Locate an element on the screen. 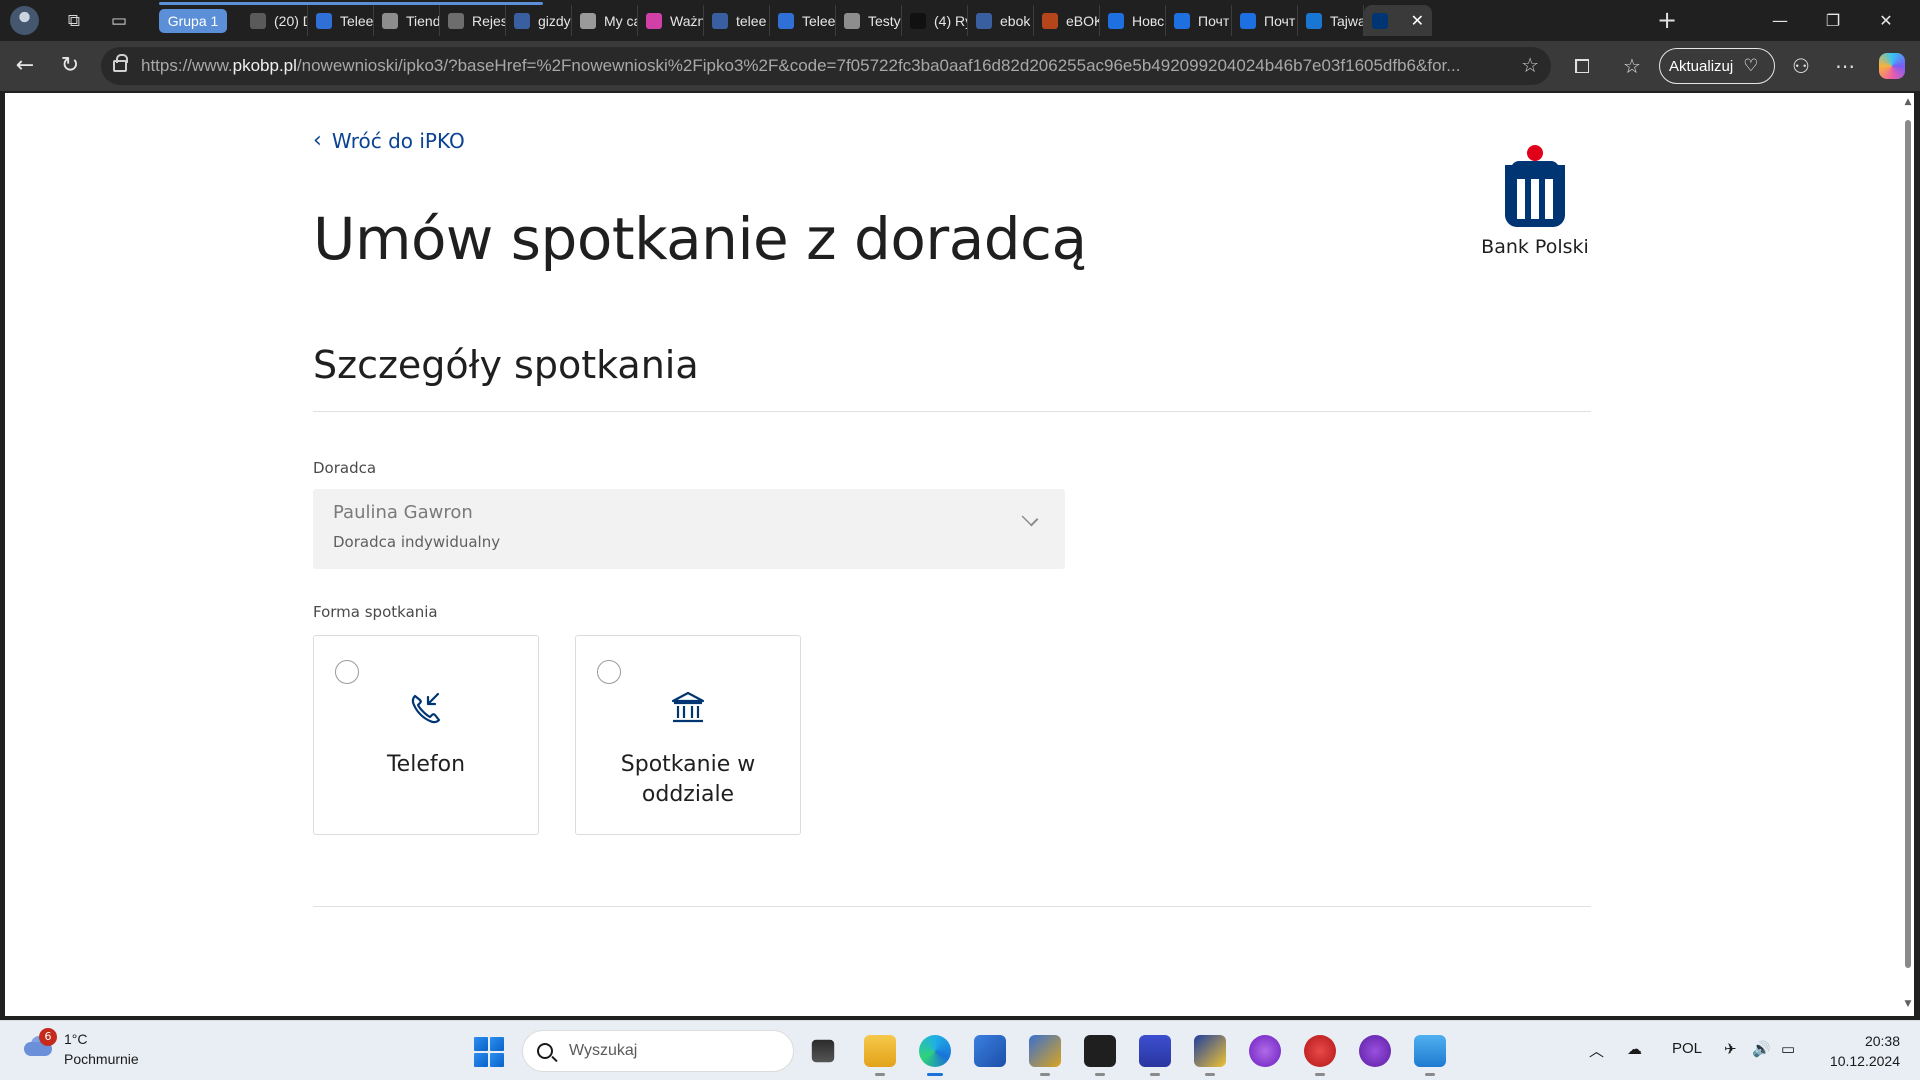  tab-title: Rejes is located at coordinates (489, 20).